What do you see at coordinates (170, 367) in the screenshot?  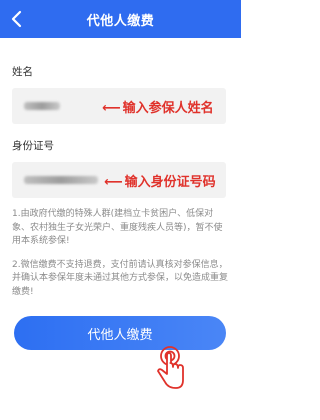 I see `pointing-hand-icon` at bounding box center [170, 367].